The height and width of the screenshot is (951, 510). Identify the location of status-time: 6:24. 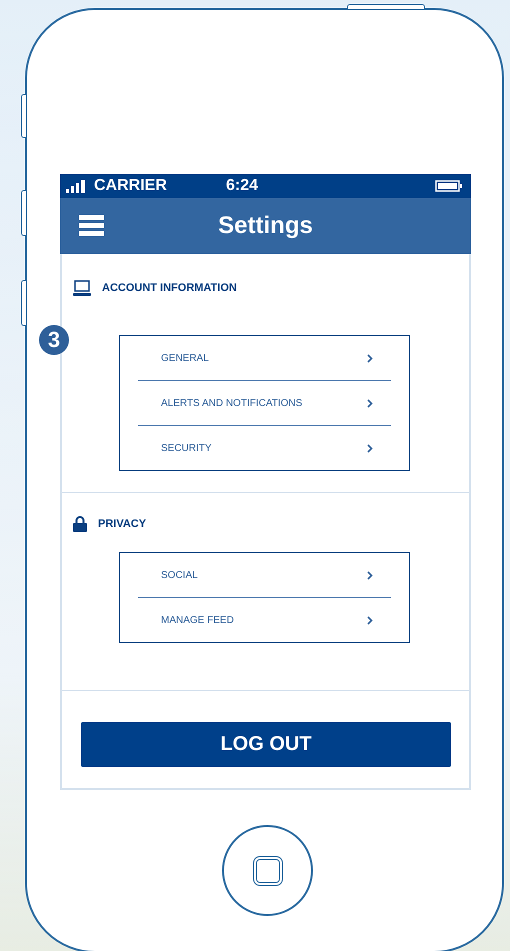
(243, 186).